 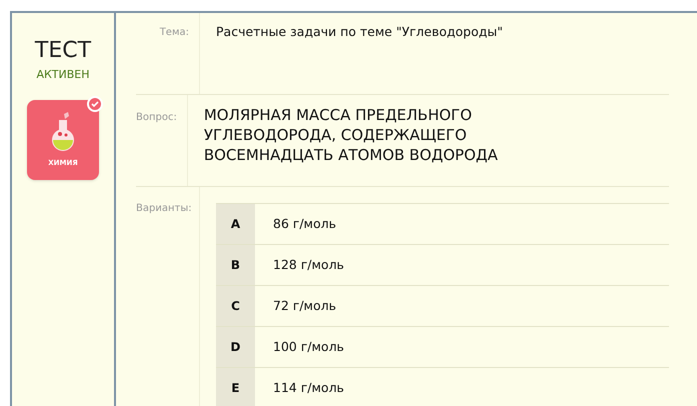 I want to click on answer-option: C 72 г/моль, so click(x=442, y=305).